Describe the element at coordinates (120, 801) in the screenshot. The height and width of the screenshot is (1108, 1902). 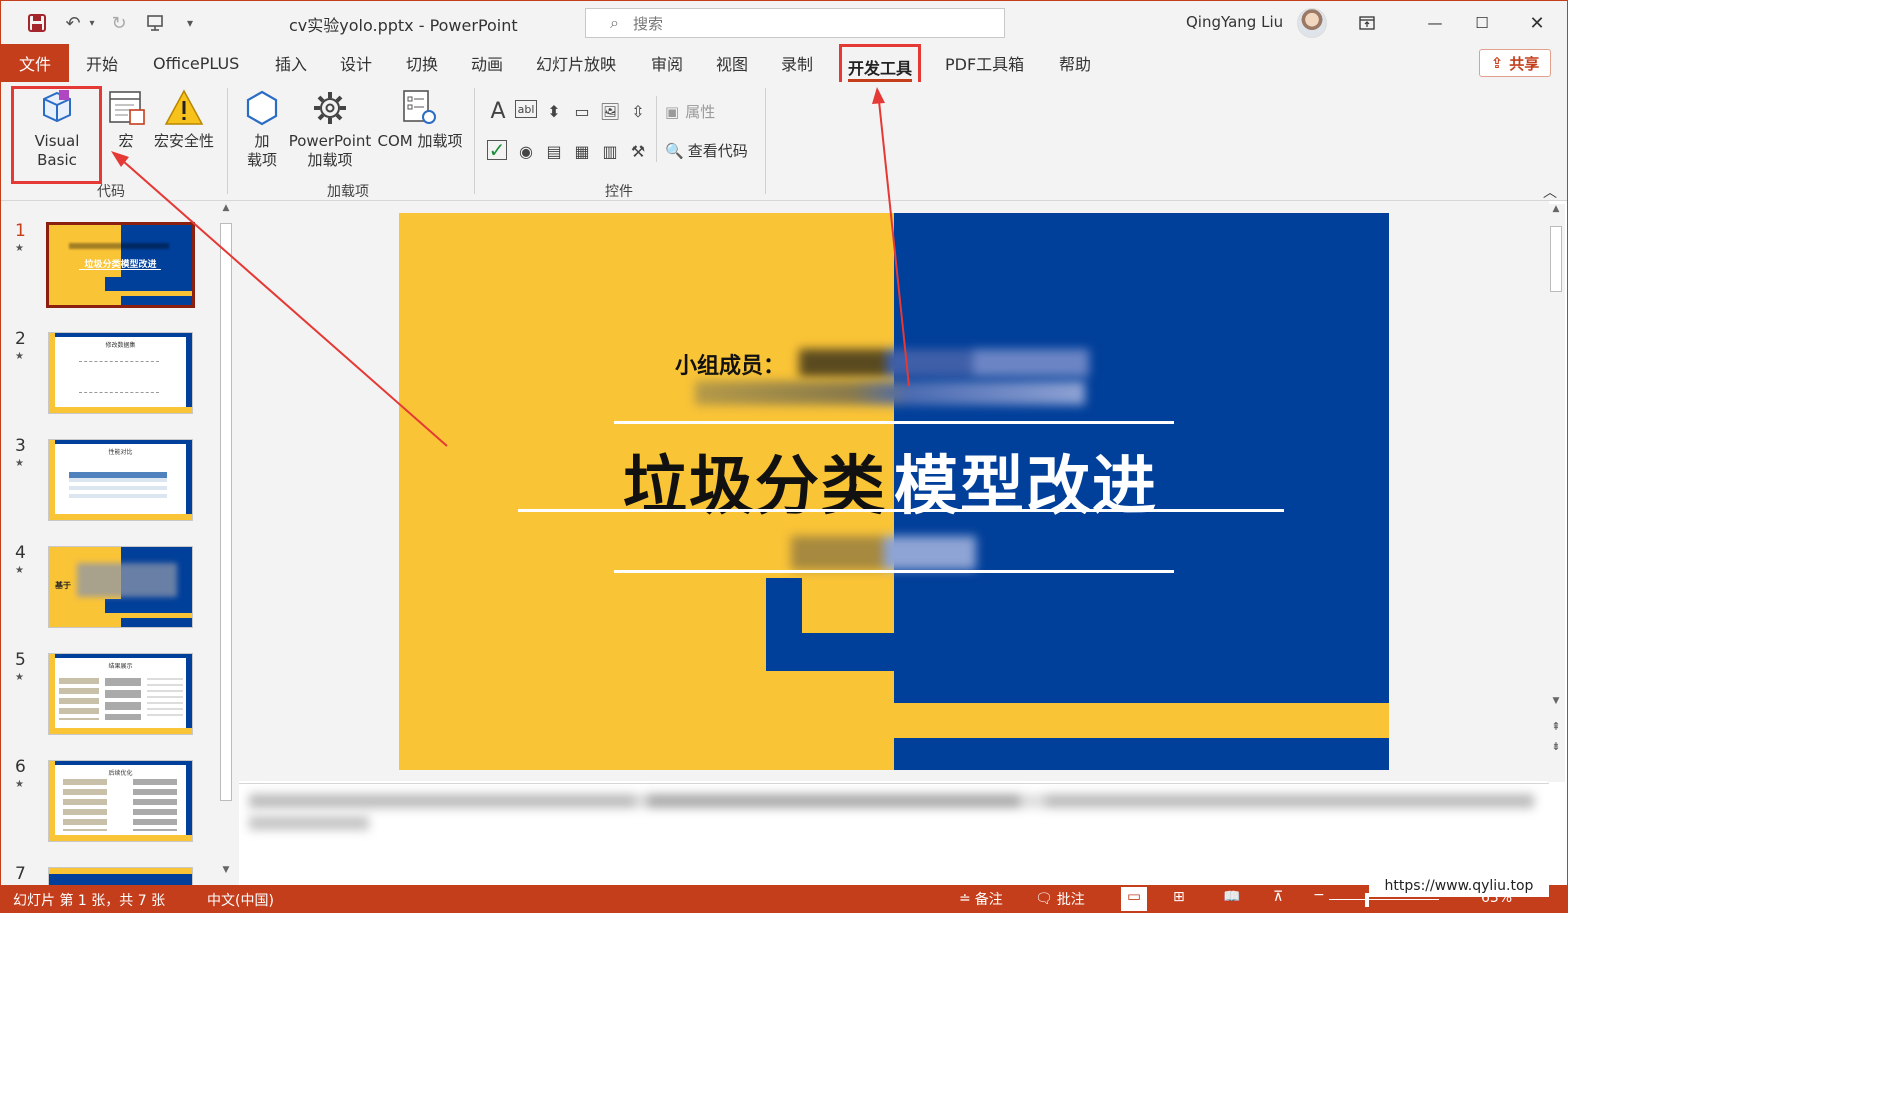
I see `slide-thumbnail-6: 后续优化` at that location.